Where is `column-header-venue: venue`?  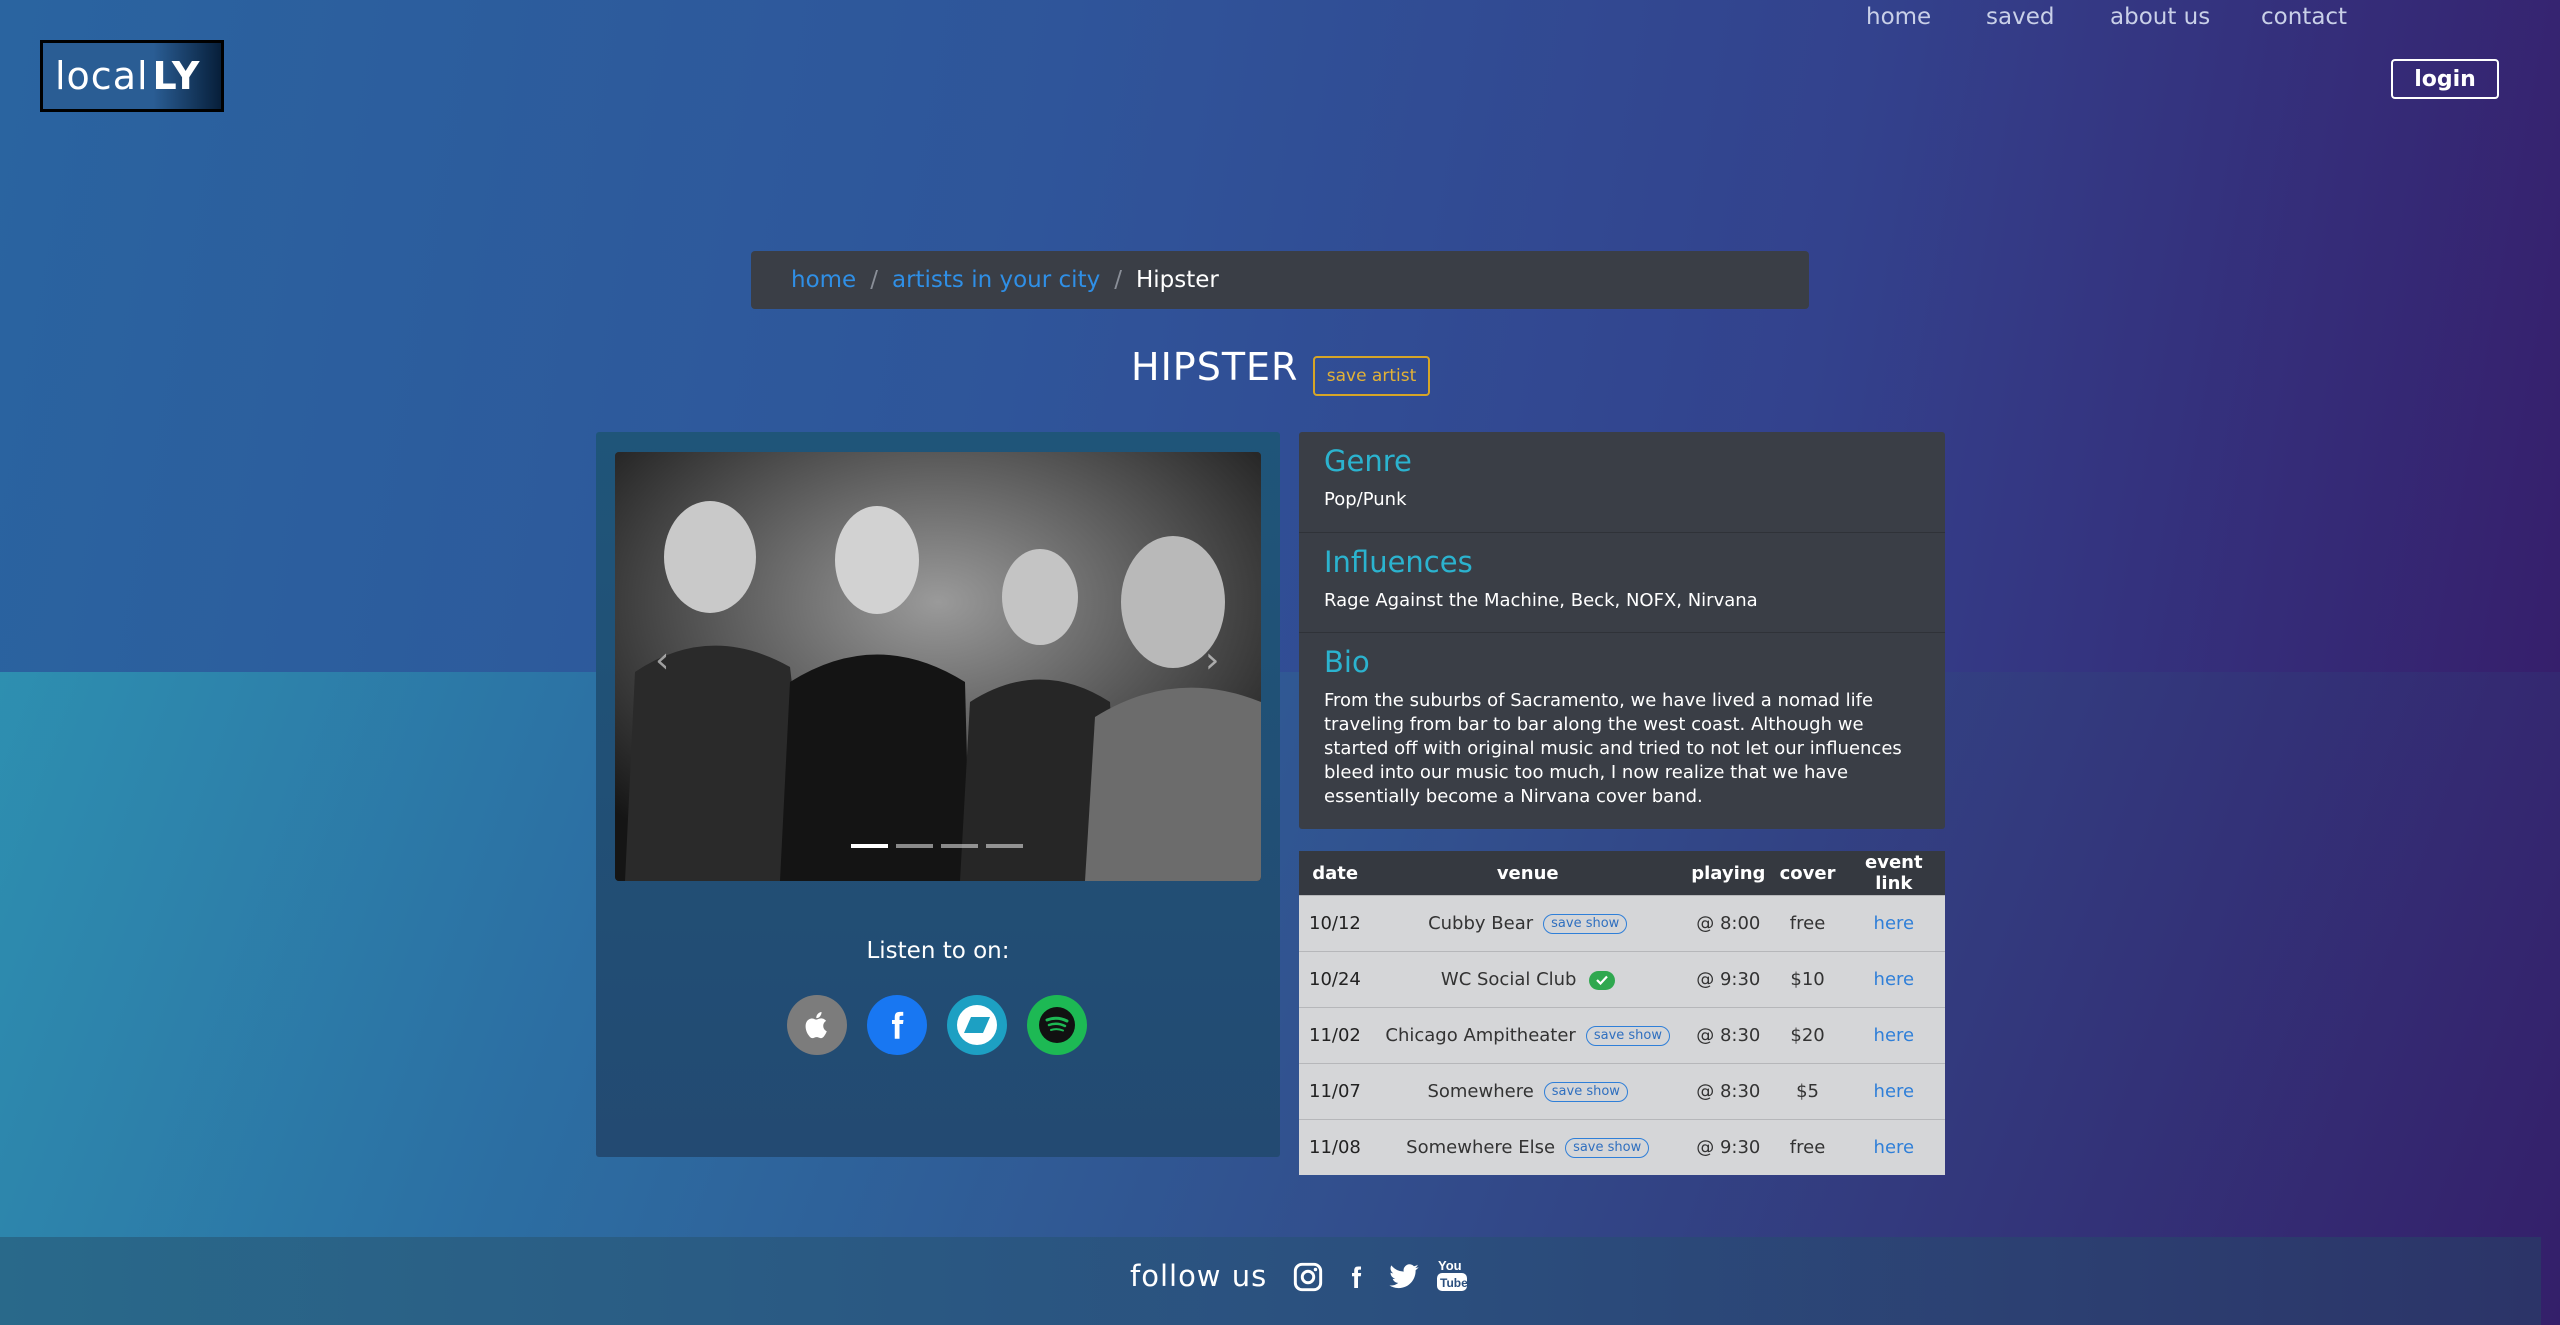
column-header-venue: venue is located at coordinates (1528, 873).